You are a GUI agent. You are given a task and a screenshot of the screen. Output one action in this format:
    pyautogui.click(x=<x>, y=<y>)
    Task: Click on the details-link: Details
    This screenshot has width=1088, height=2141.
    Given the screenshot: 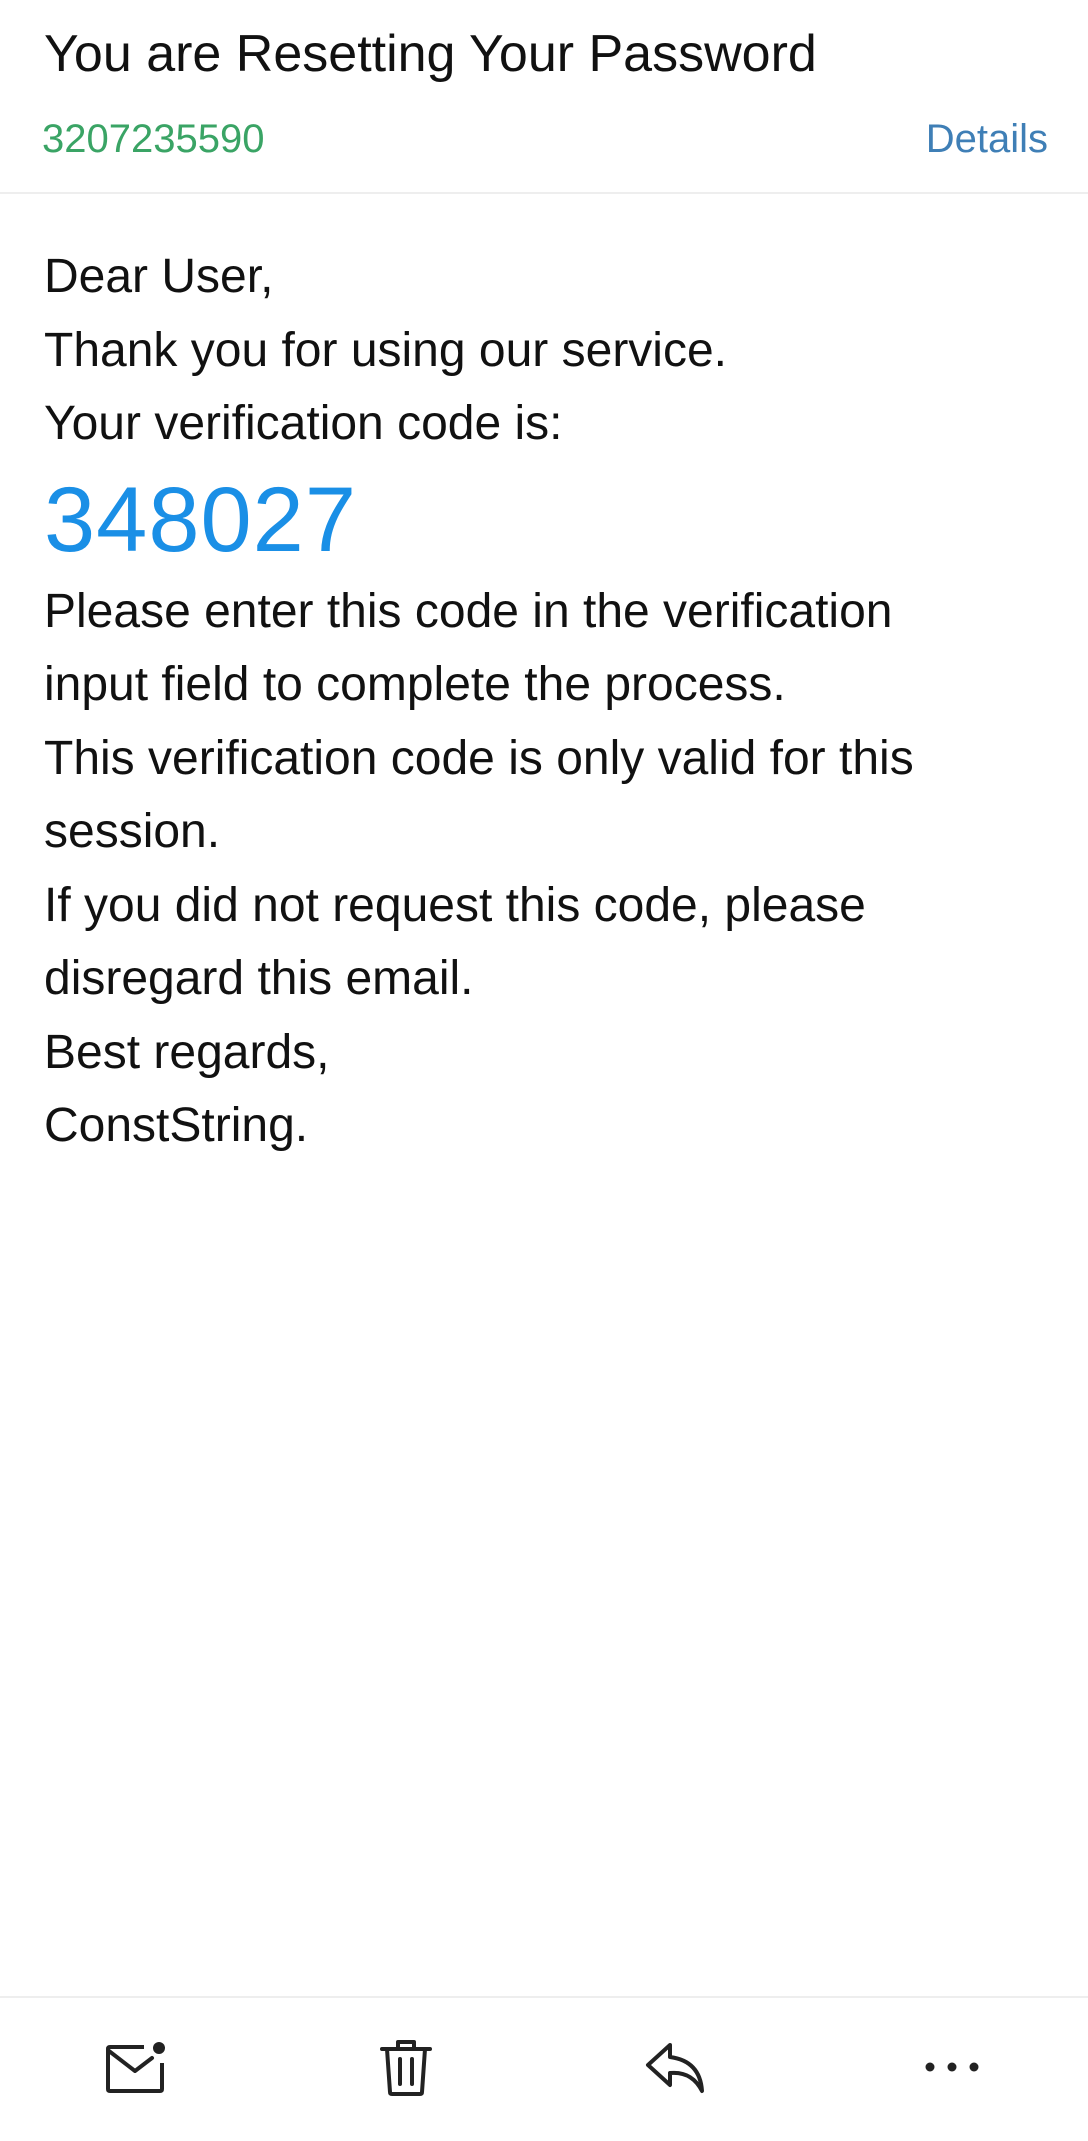 What is the action you would take?
    pyautogui.click(x=987, y=139)
    